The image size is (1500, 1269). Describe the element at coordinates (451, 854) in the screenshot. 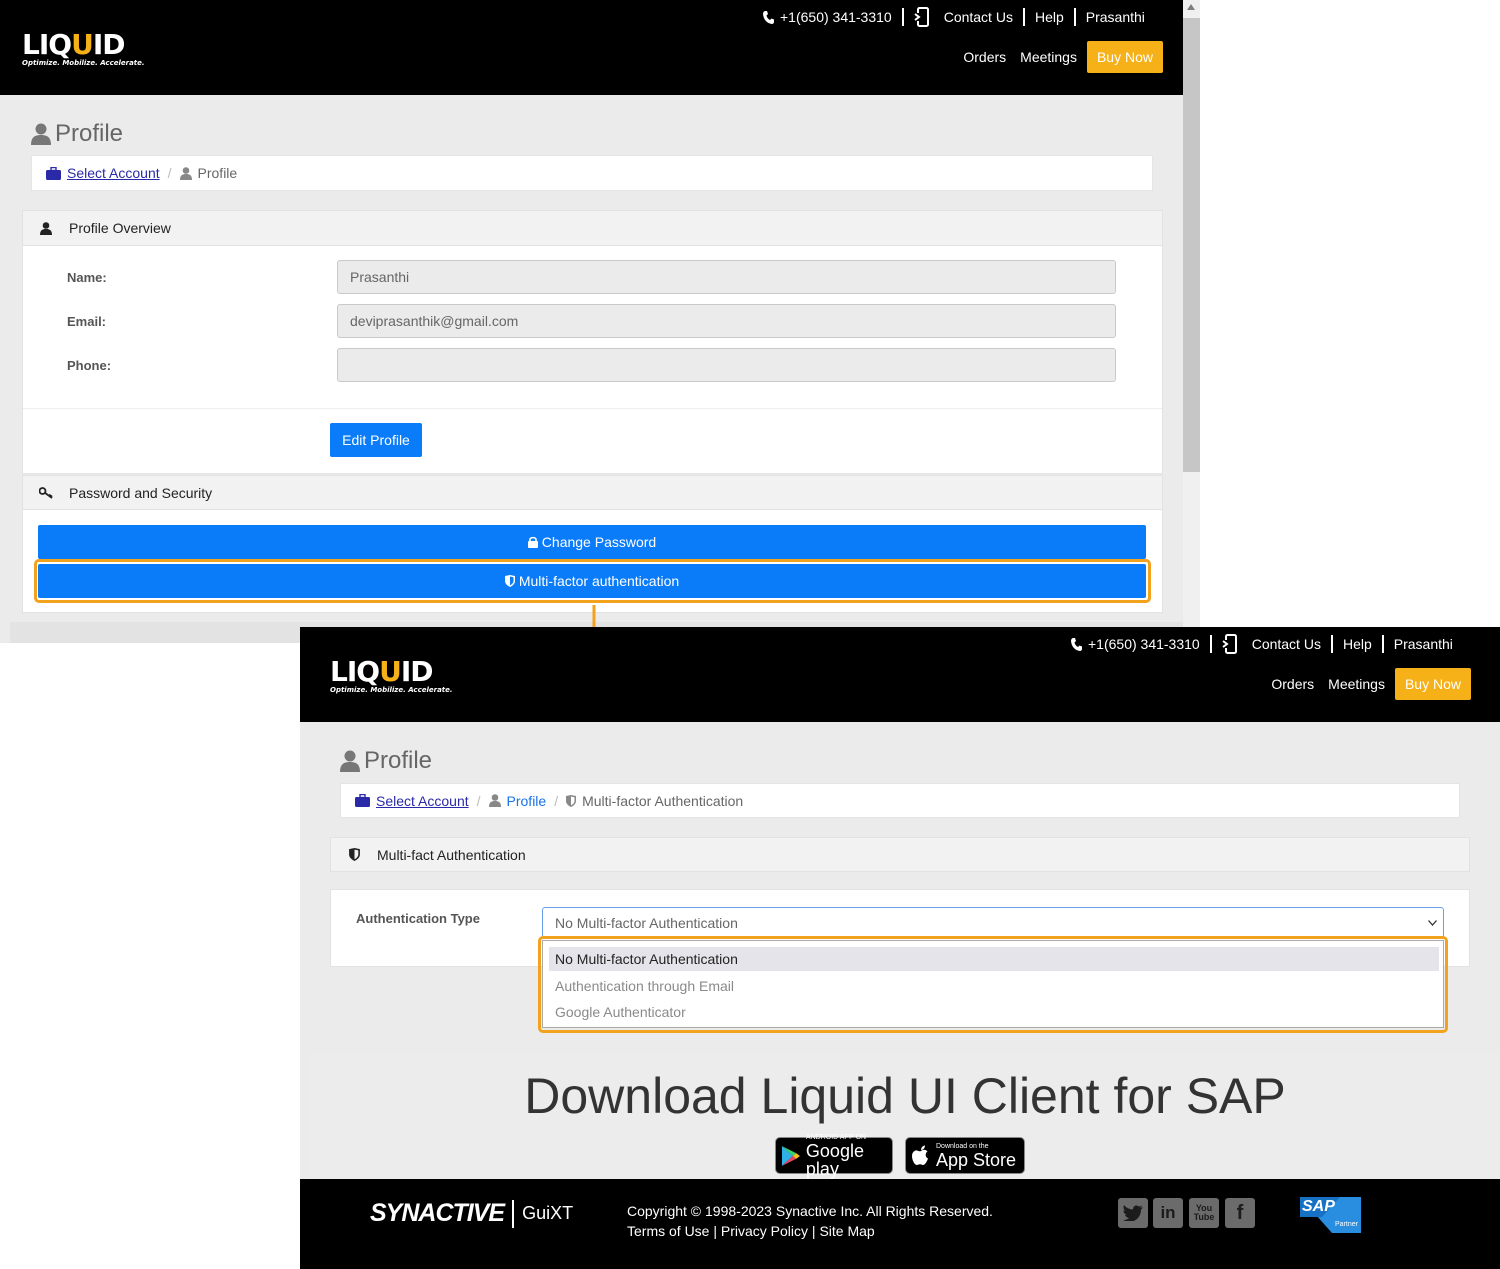

I see `mfa-panel-title: Multi-fact Authentication` at that location.